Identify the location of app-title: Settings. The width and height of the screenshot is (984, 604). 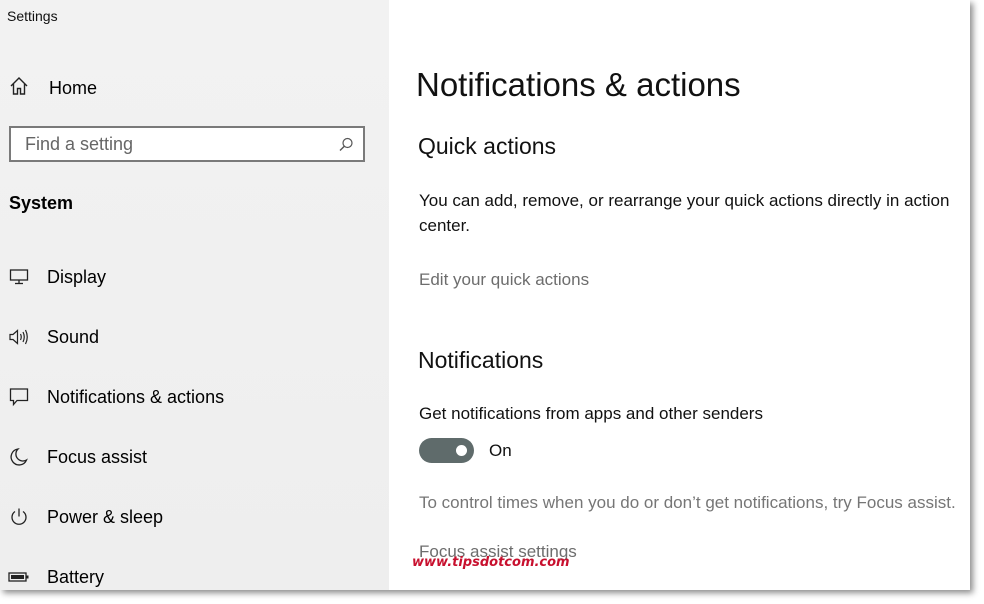
(32, 16).